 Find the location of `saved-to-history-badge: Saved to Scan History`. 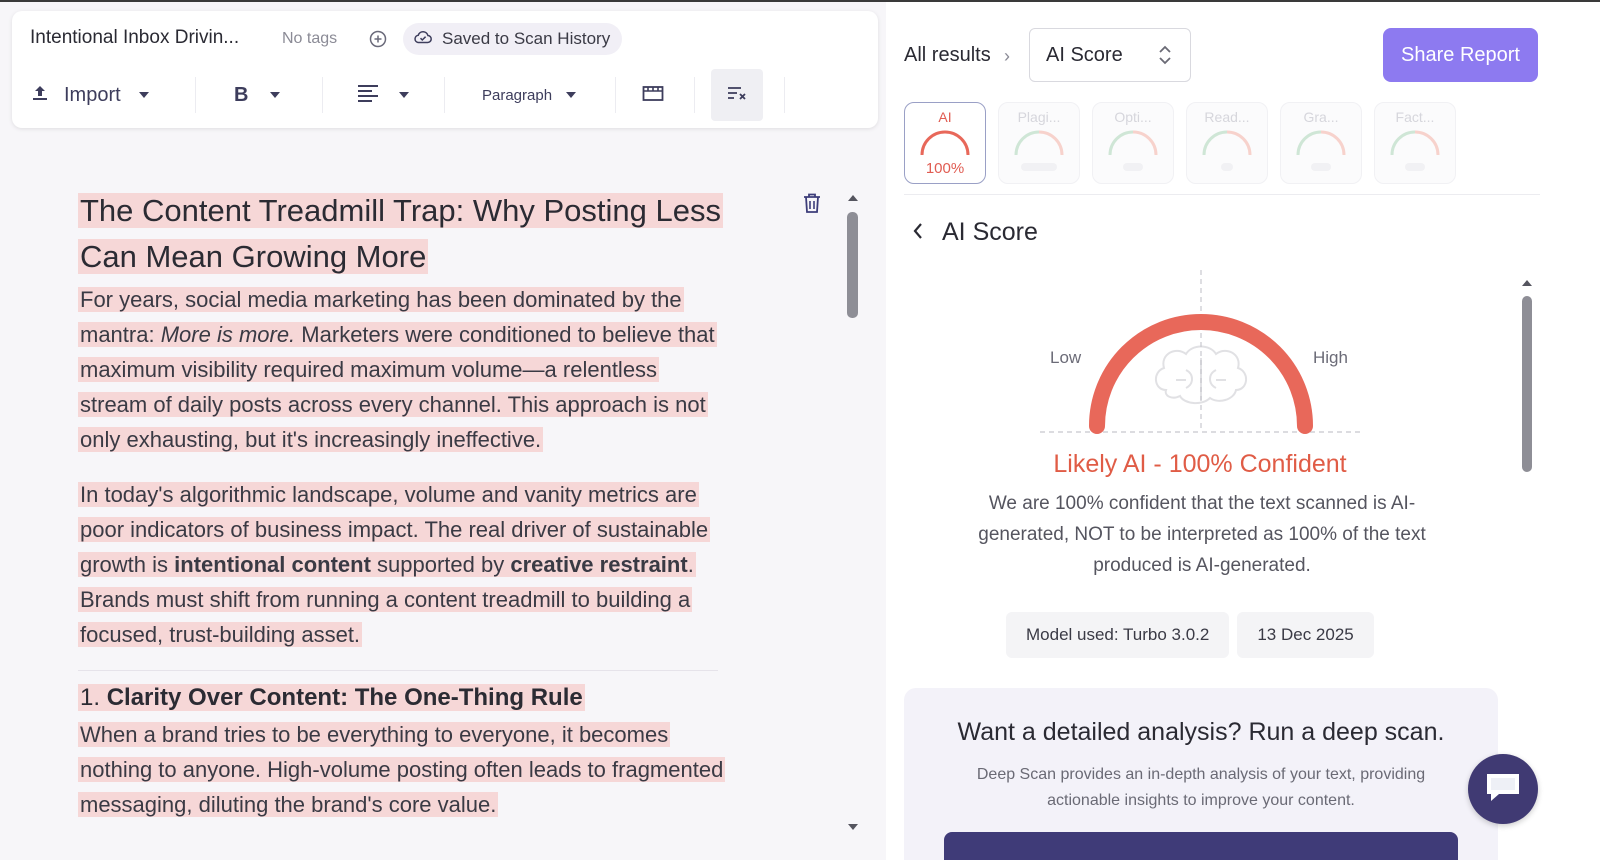

saved-to-history-badge: Saved to Scan History is located at coordinates (513, 39).